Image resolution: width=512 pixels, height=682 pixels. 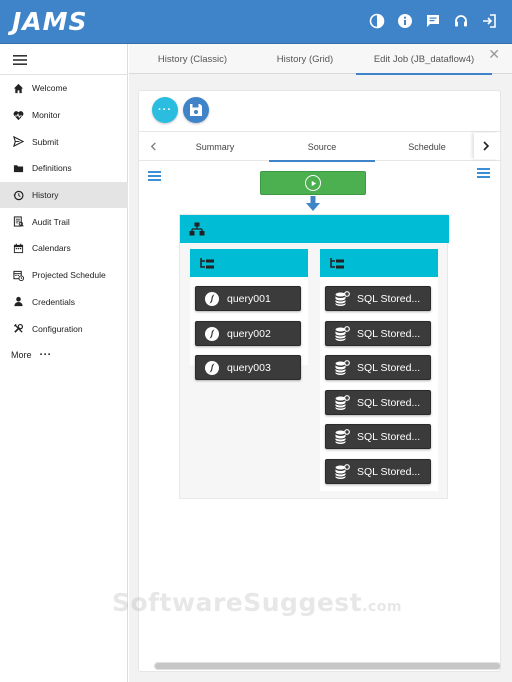 I want to click on parallel-icon, so click(x=197, y=229).